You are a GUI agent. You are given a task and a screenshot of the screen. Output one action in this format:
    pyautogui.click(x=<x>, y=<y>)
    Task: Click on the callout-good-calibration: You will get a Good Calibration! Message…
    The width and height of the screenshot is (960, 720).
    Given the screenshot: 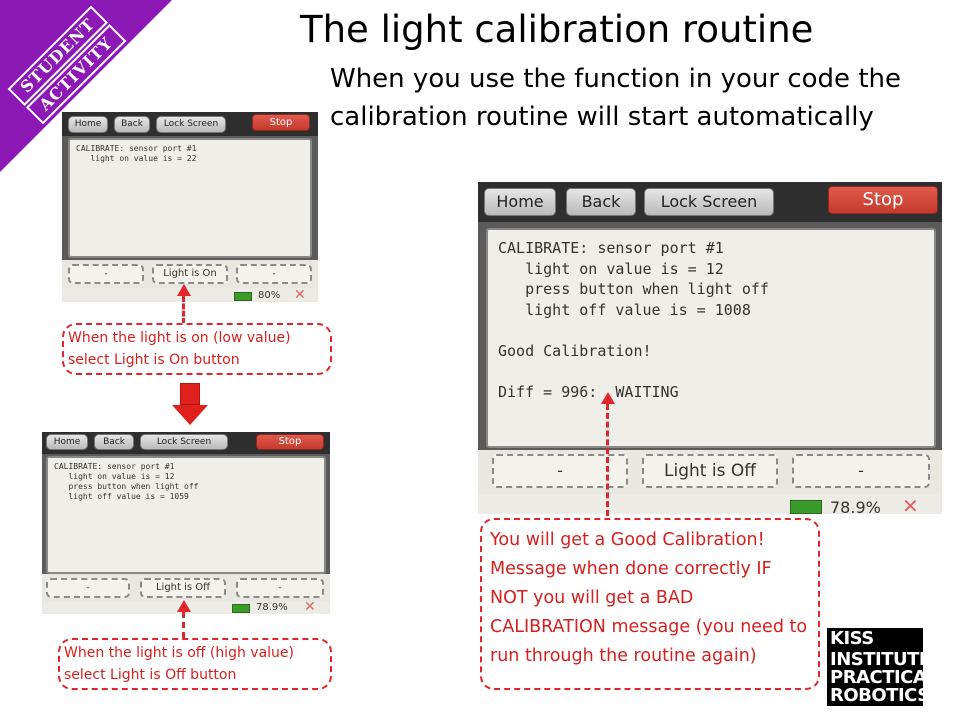 What is the action you would take?
    pyautogui.click(x=650, y=604)
    